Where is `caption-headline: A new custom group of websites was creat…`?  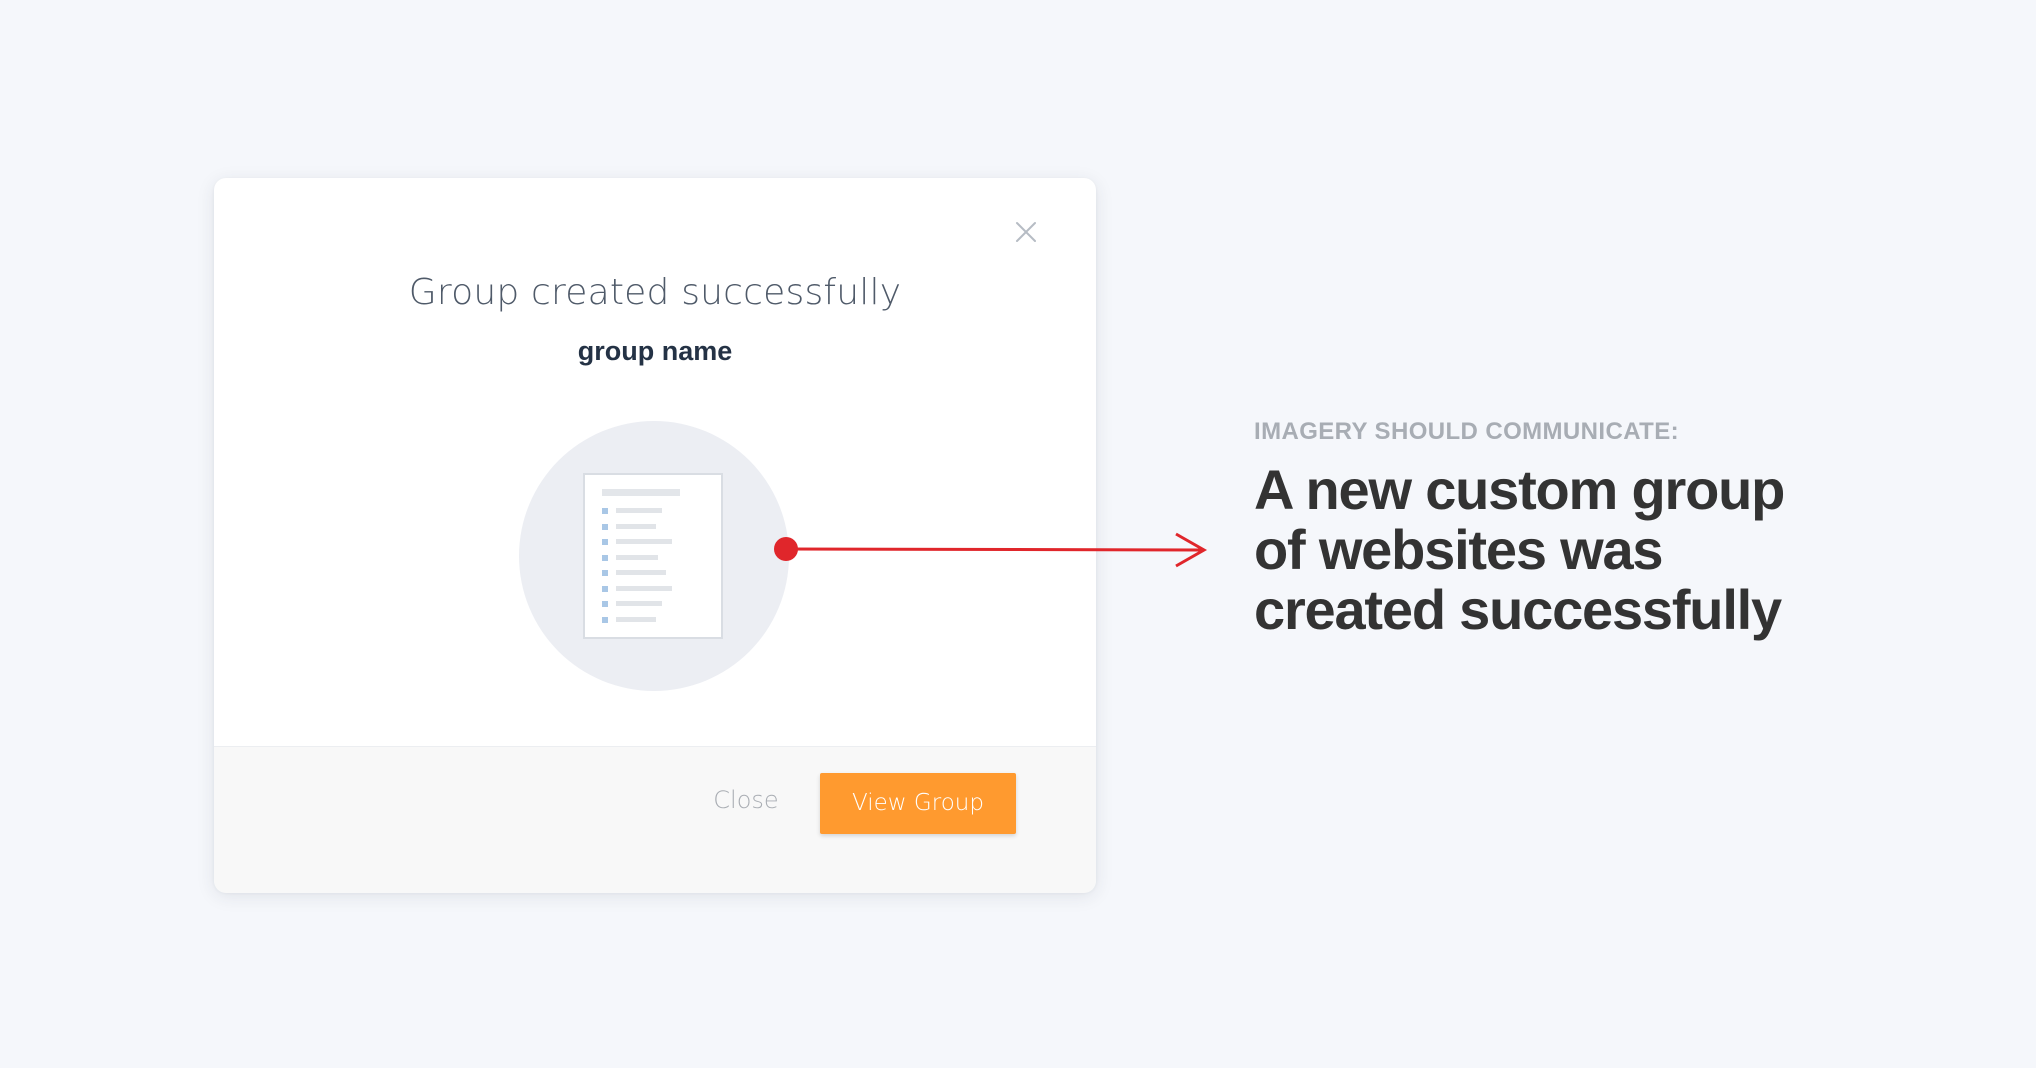 caption-headline: A new custom group of websites was creat… is located at coordinates (1519, 549).